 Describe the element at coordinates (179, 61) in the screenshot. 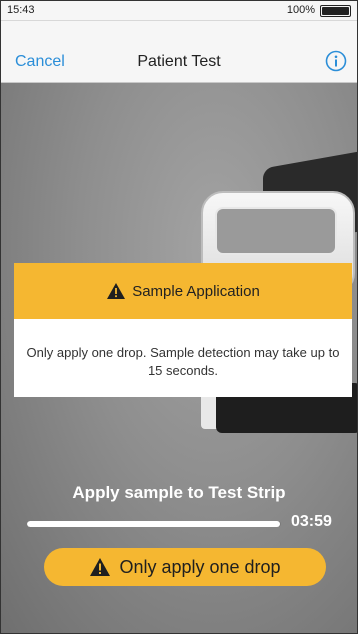

I see `page-title: Patient Test` at that location.